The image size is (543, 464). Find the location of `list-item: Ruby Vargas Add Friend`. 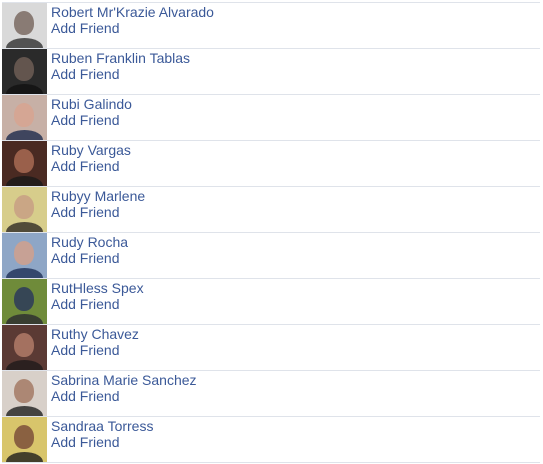

list-item: Ruby Vargas Add Friend is located at coordinates (271, 163).